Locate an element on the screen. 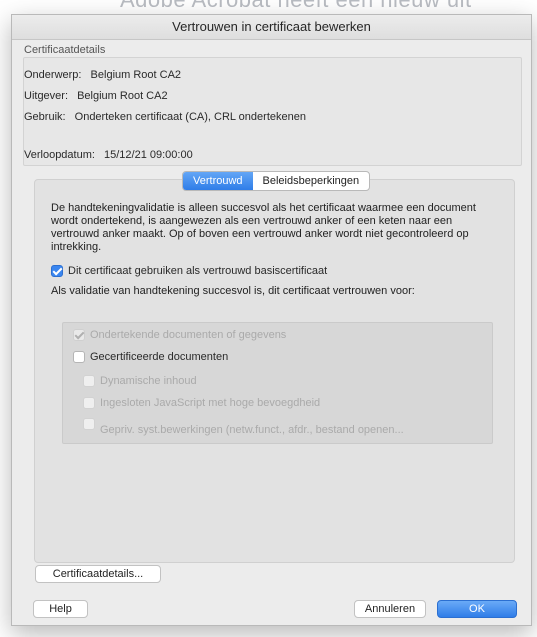 Image resolution: width=537 pixels, height=637 pixels. issuer-value: Belgium Root CA2 is located at coordinates (122, 96).